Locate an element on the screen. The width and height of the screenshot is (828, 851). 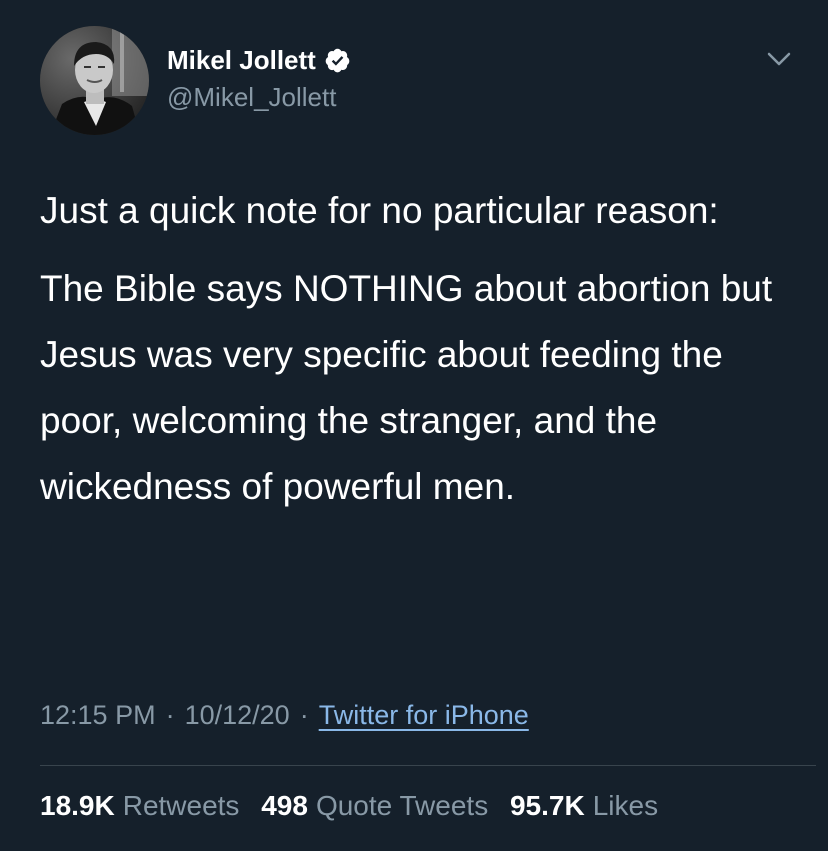
chevron-down-icon is located at coordinates (779, 59).